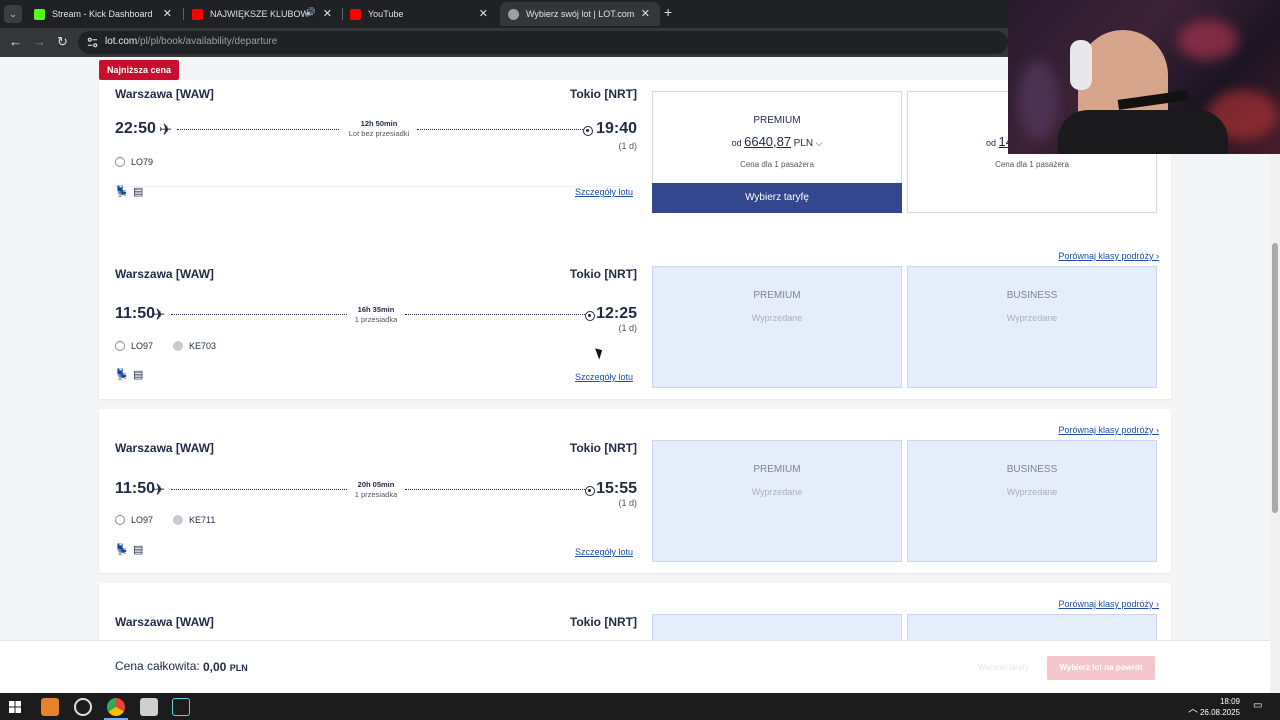 Image resolution: width=1280 pixels, height=720 pixels. What do you see at coordinates (803, 143) in the screenshot?
I see `price-currency: PLN` at bounding box center [803, 143].